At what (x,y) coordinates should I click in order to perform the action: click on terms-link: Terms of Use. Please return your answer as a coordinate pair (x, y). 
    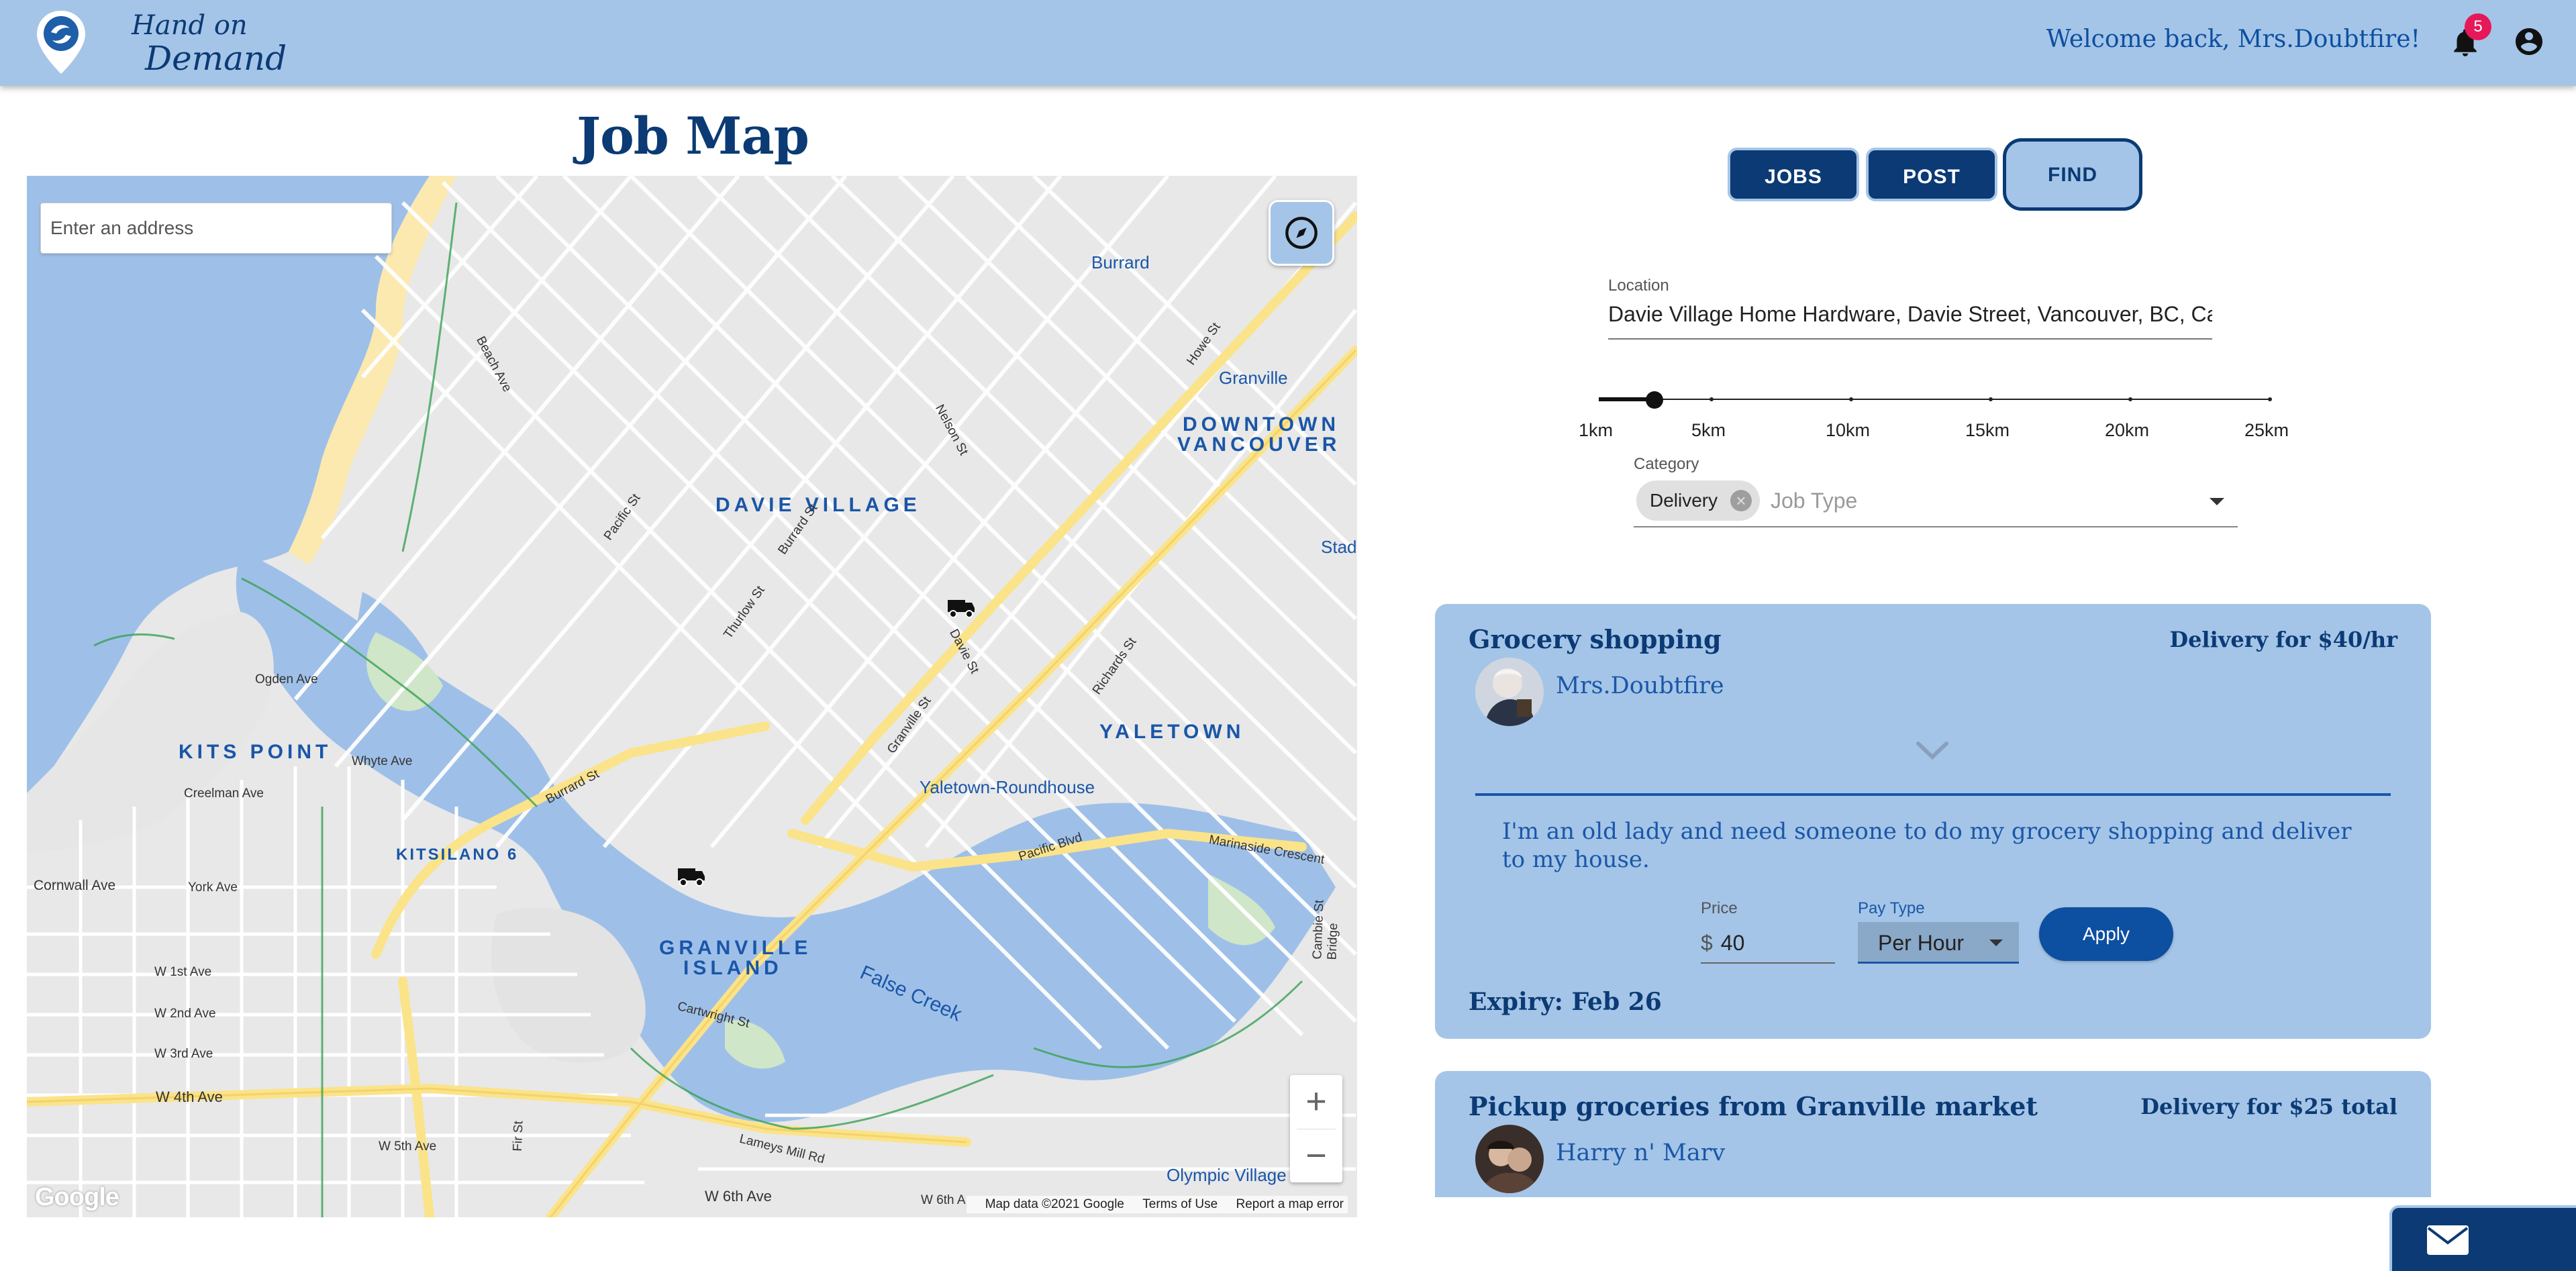
    Looking at the image, I should click on (1180, 1204).